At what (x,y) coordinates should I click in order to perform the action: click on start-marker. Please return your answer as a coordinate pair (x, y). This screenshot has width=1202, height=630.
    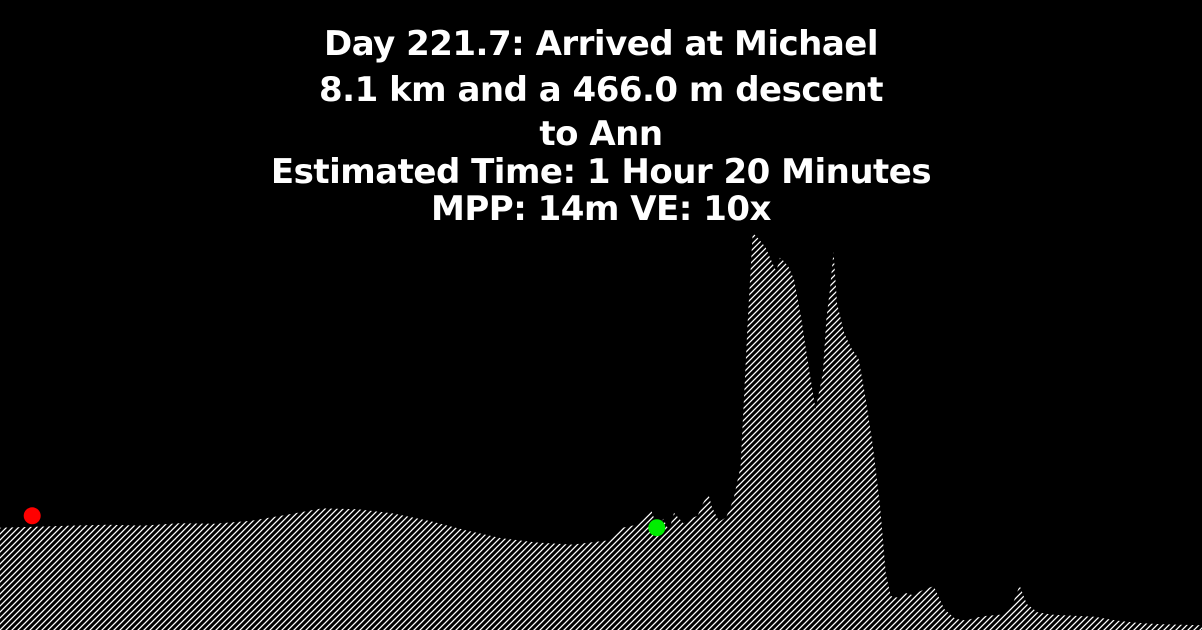
    Looking at the image, I should click on (32, 516).